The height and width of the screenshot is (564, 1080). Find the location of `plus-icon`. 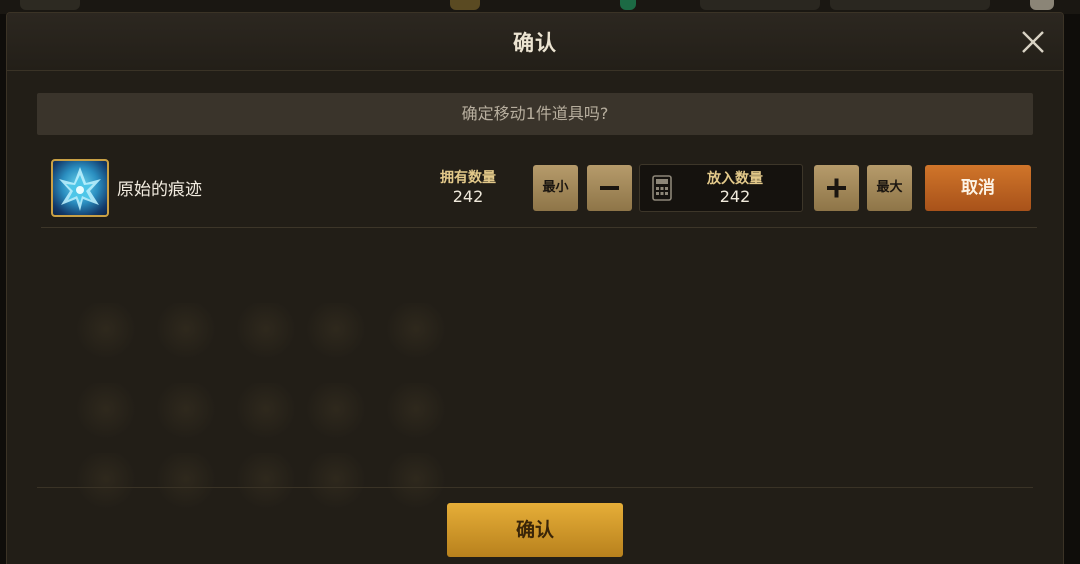

plus-icon is located at coordinates (836, 188).